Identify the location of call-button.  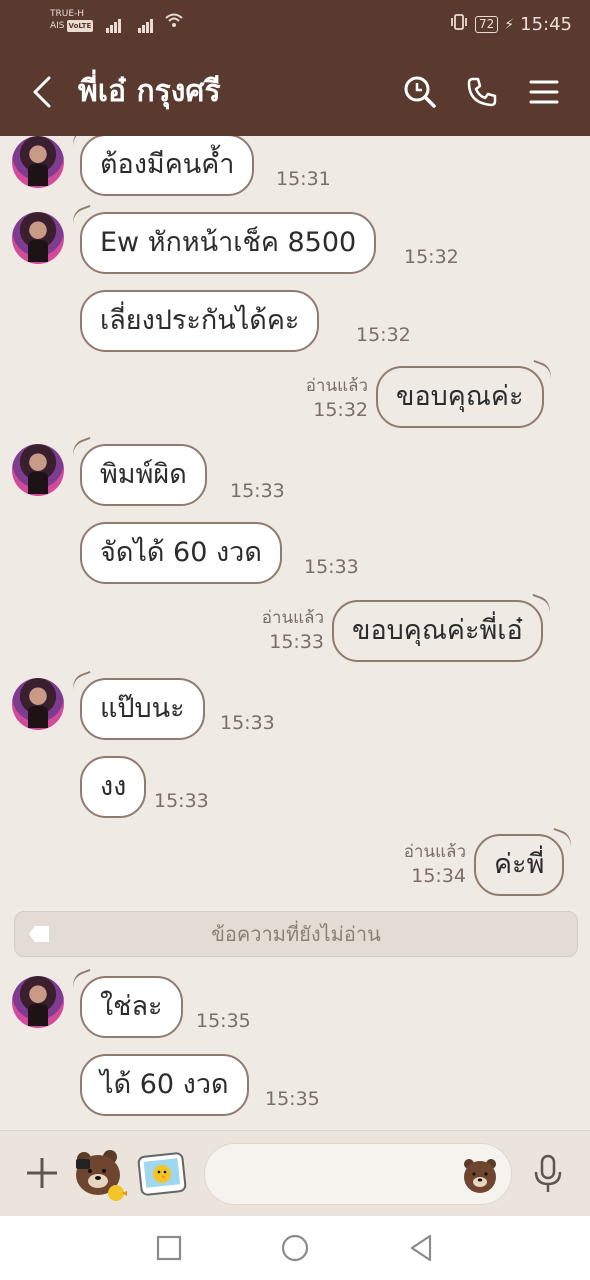
(482, 92).